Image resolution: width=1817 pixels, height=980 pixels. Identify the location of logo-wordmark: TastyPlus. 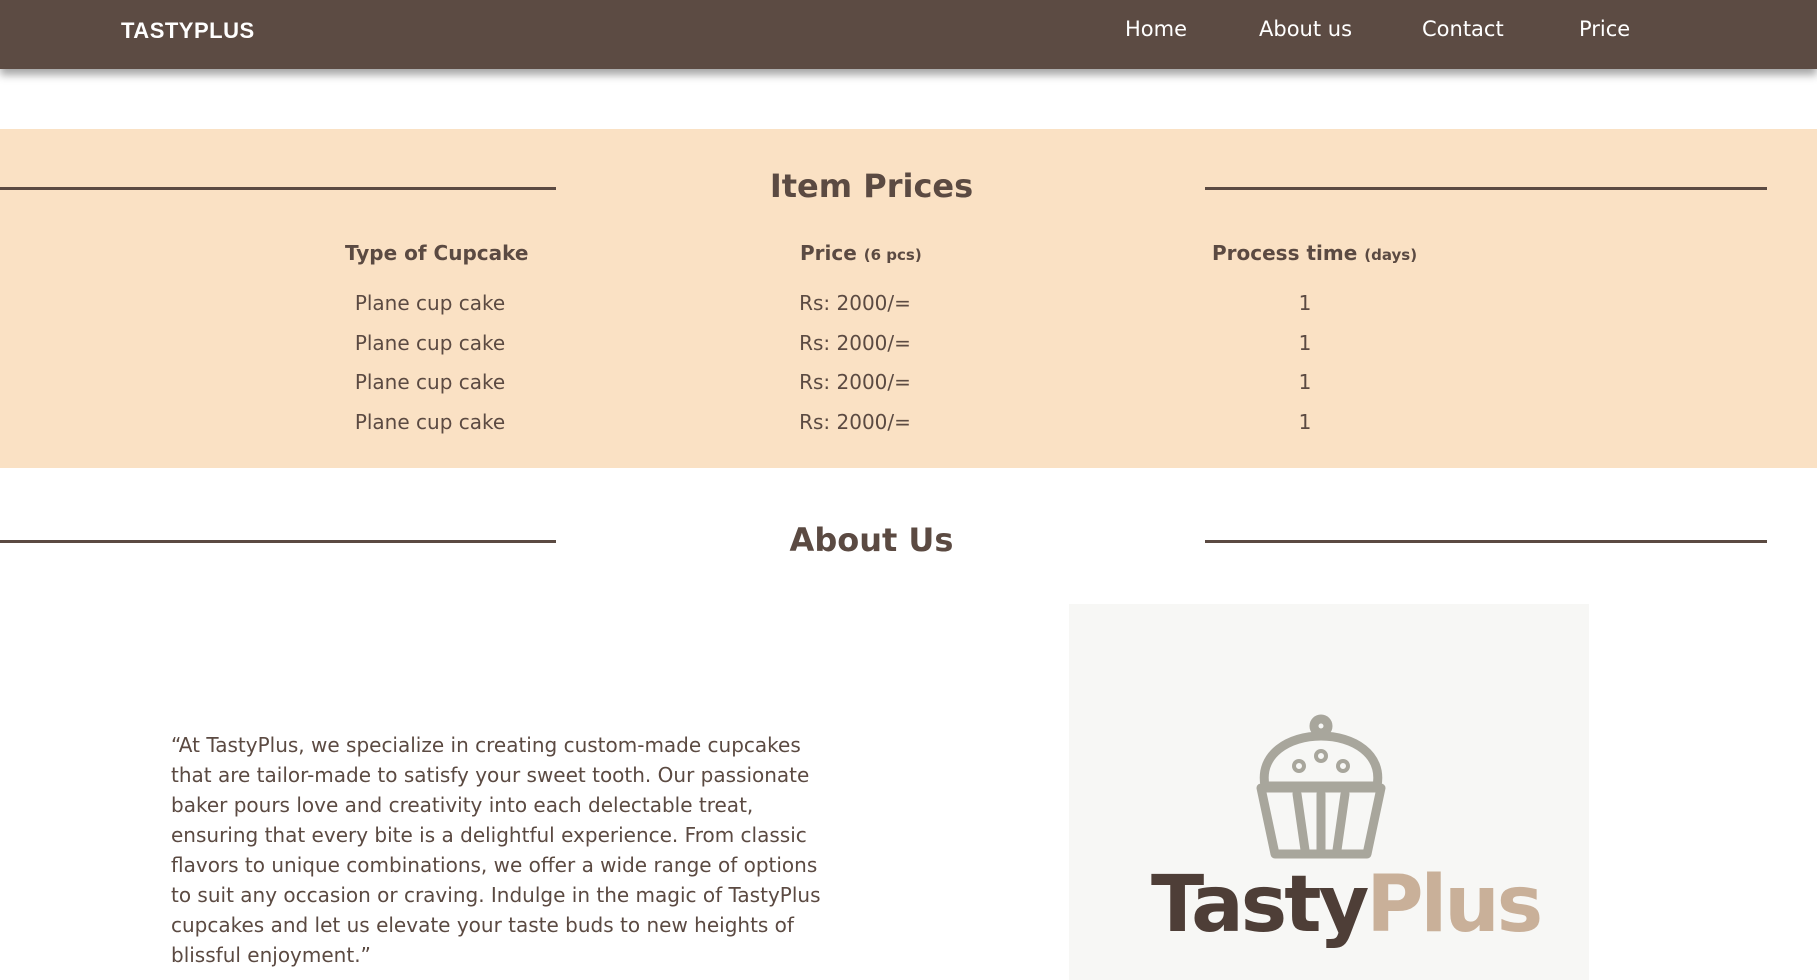
(1347, 905).